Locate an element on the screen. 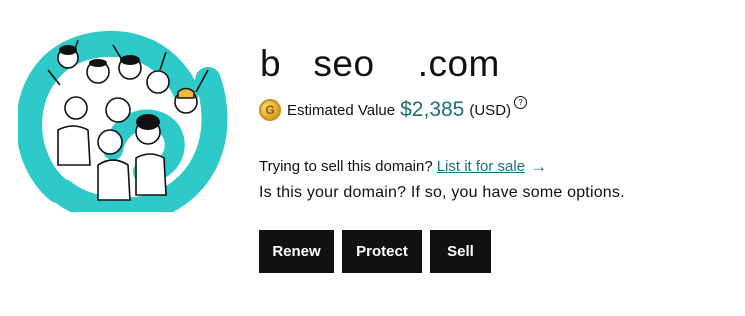 Image resolution: width=745 pixels, height=316 pixels. renew-button: Renew is located at coordinates (296, 251).